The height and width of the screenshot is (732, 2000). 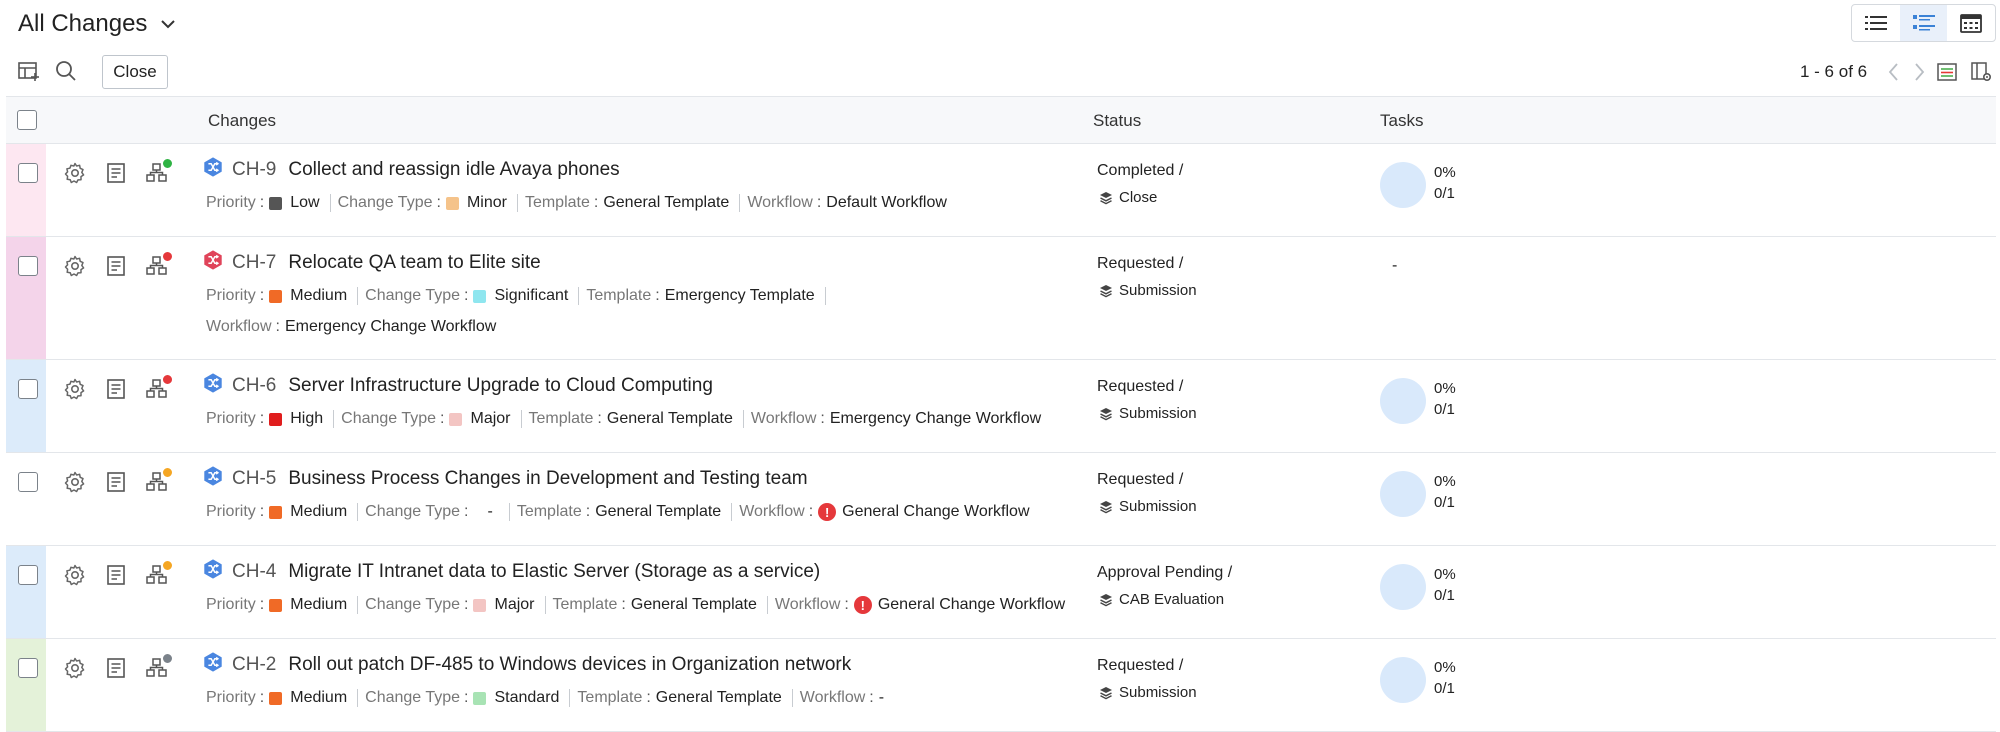 I want to click on spreadsheet-icon, so click(x=1947, y=72).